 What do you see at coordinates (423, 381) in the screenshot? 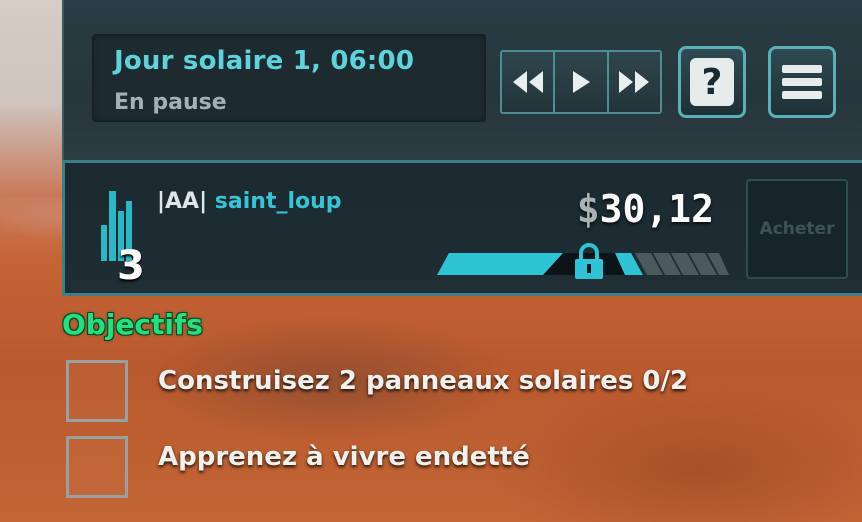
I see `objective-text: Construisez 2 panneaux solaires 0/2` at bounding box center [423, 381].